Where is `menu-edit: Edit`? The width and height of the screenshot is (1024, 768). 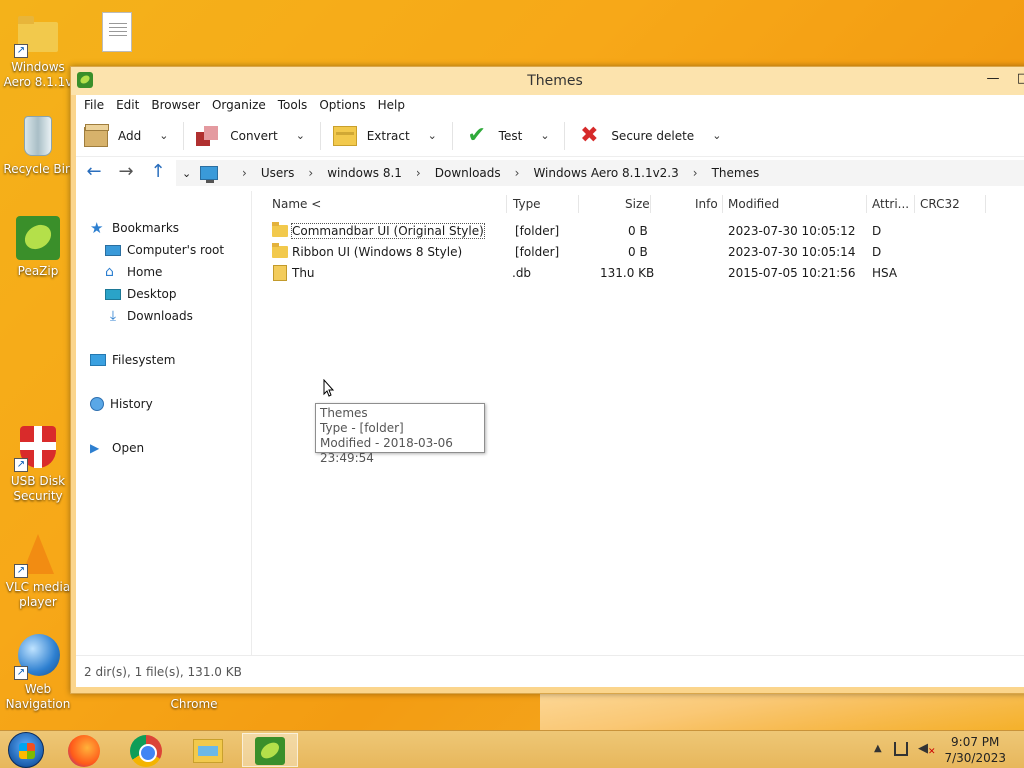
menu-edit: Edit is located at coordinates (128, 105).